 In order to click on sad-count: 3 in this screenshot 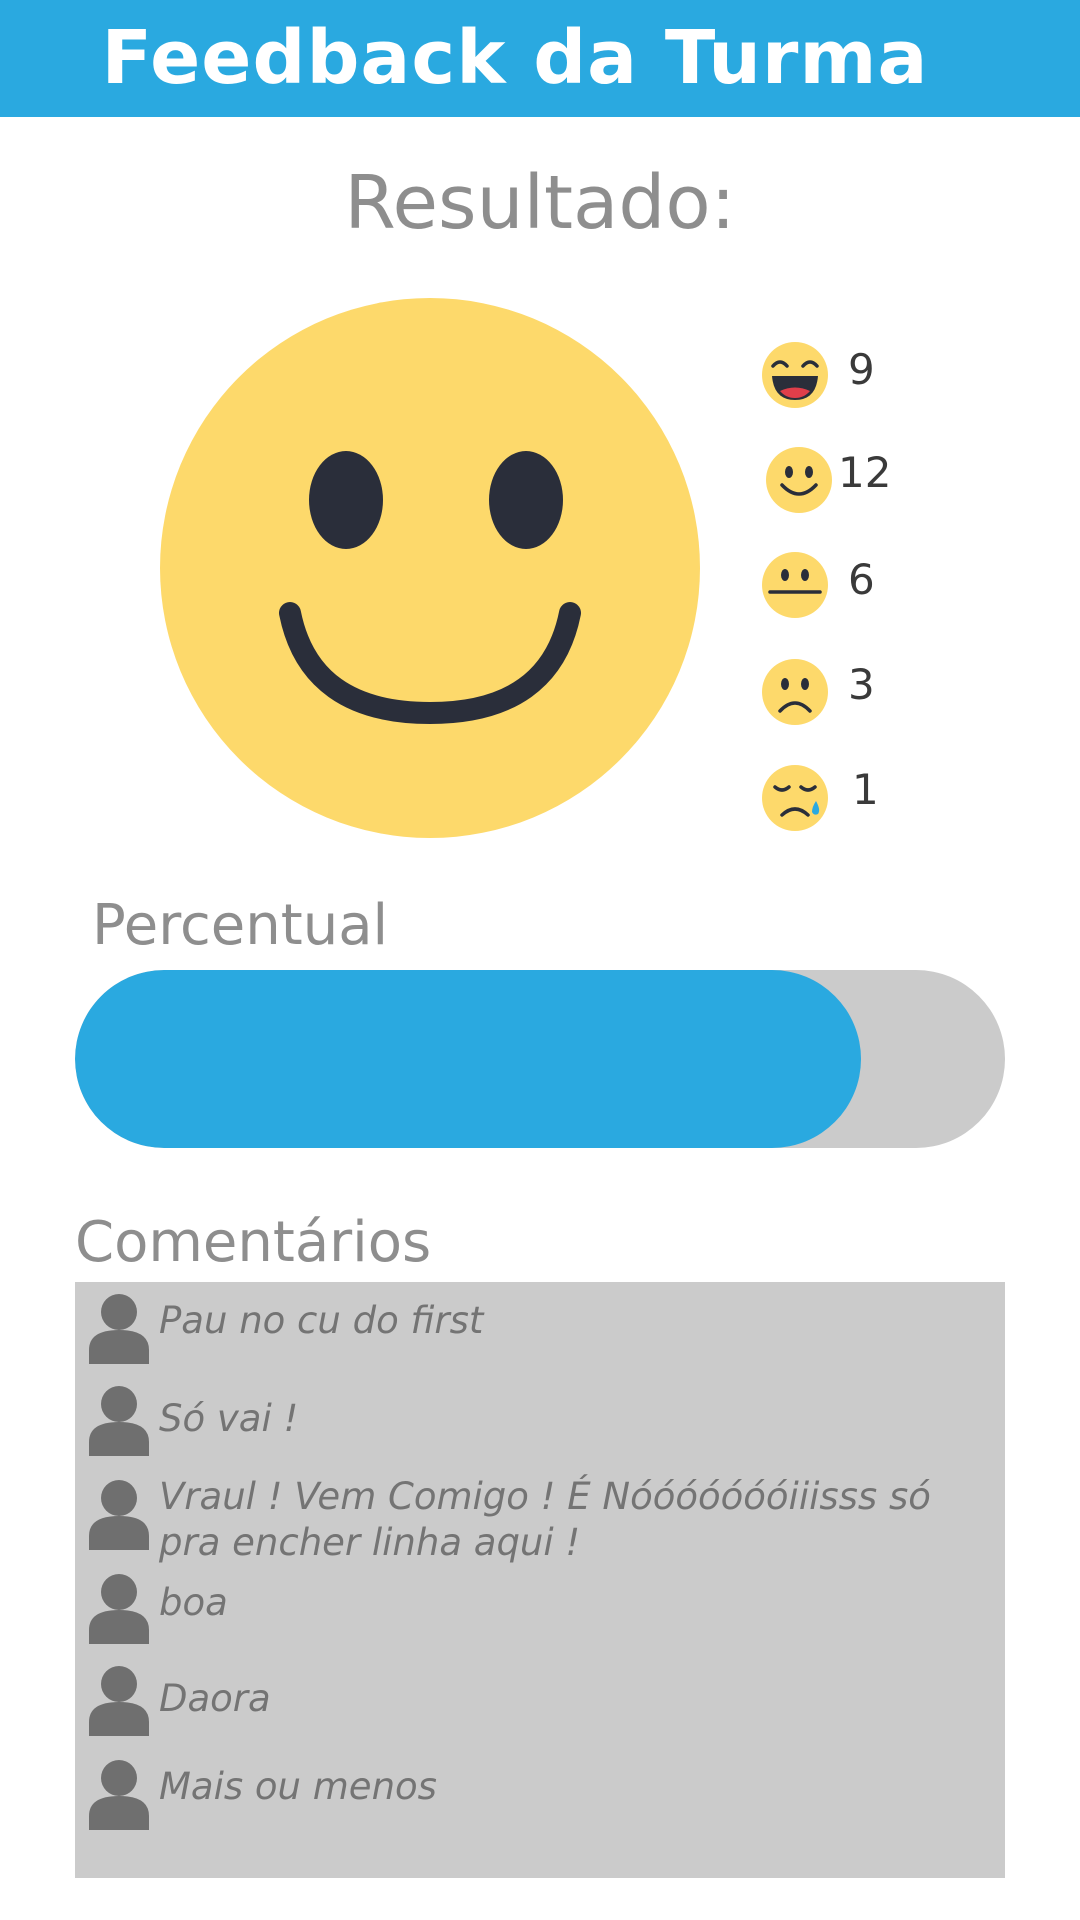, I will do `click(861, 684)`.